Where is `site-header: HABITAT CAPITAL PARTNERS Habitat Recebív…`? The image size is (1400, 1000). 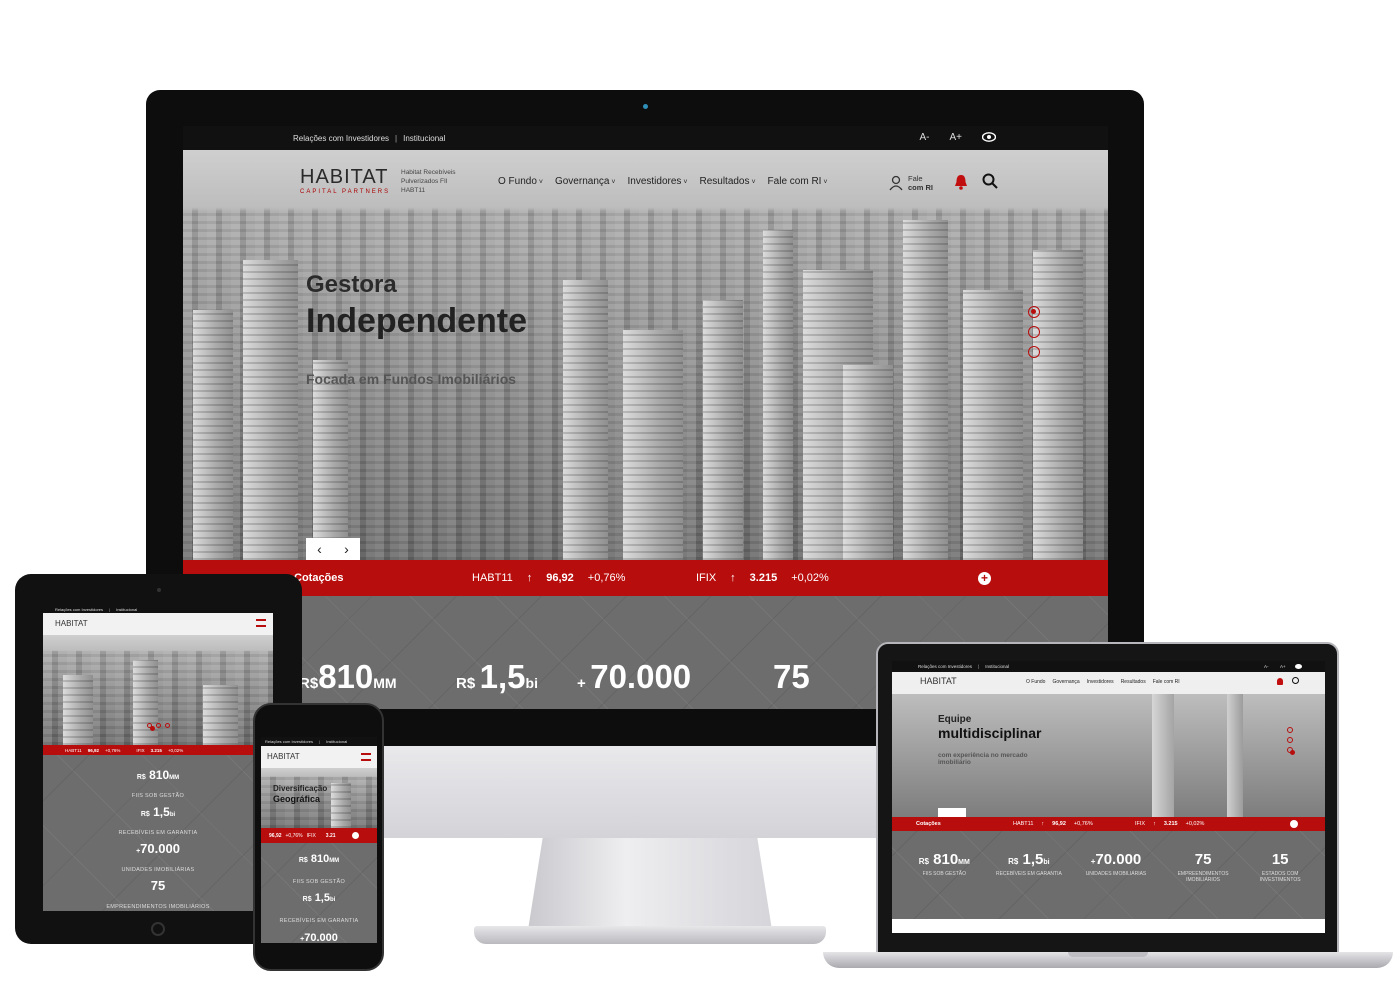
site-header: HABITAT CAPITAL PARTNERS Habitat Recebív… is located at coordinates (645, 178).